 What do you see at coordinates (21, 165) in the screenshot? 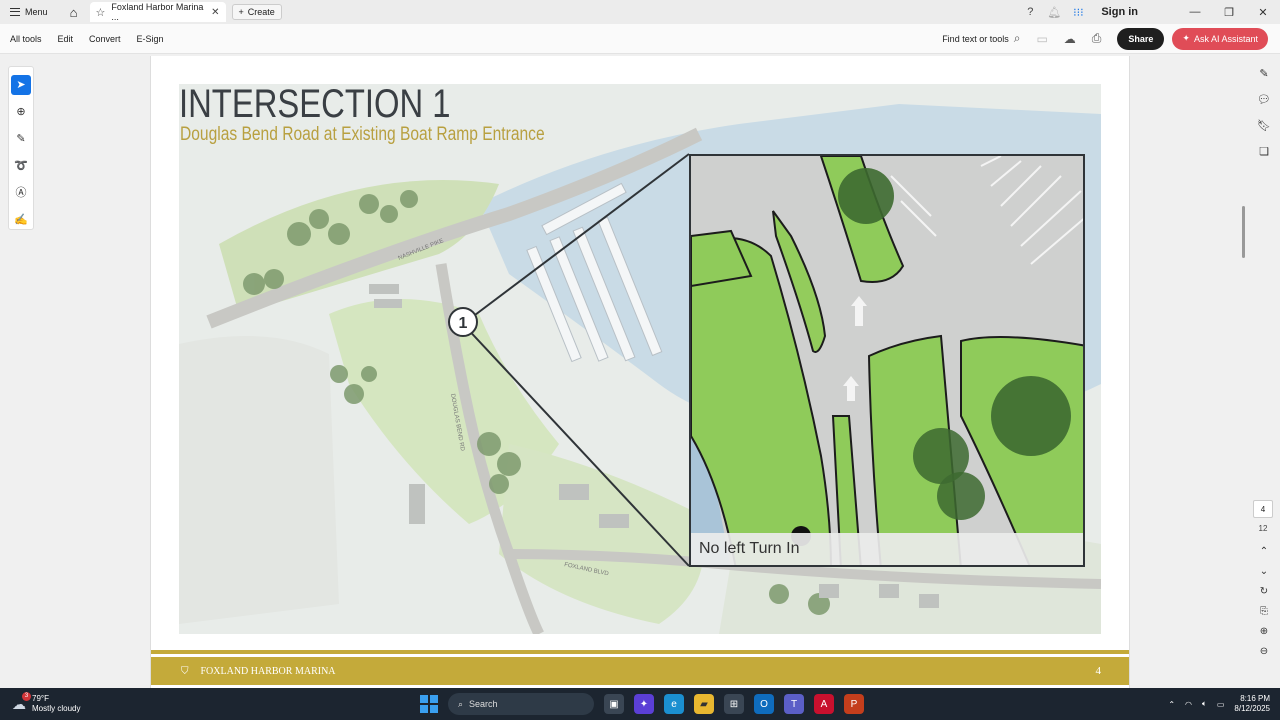
I see `lasso-draw-icon: ➰` at bounding box center [21, 165].